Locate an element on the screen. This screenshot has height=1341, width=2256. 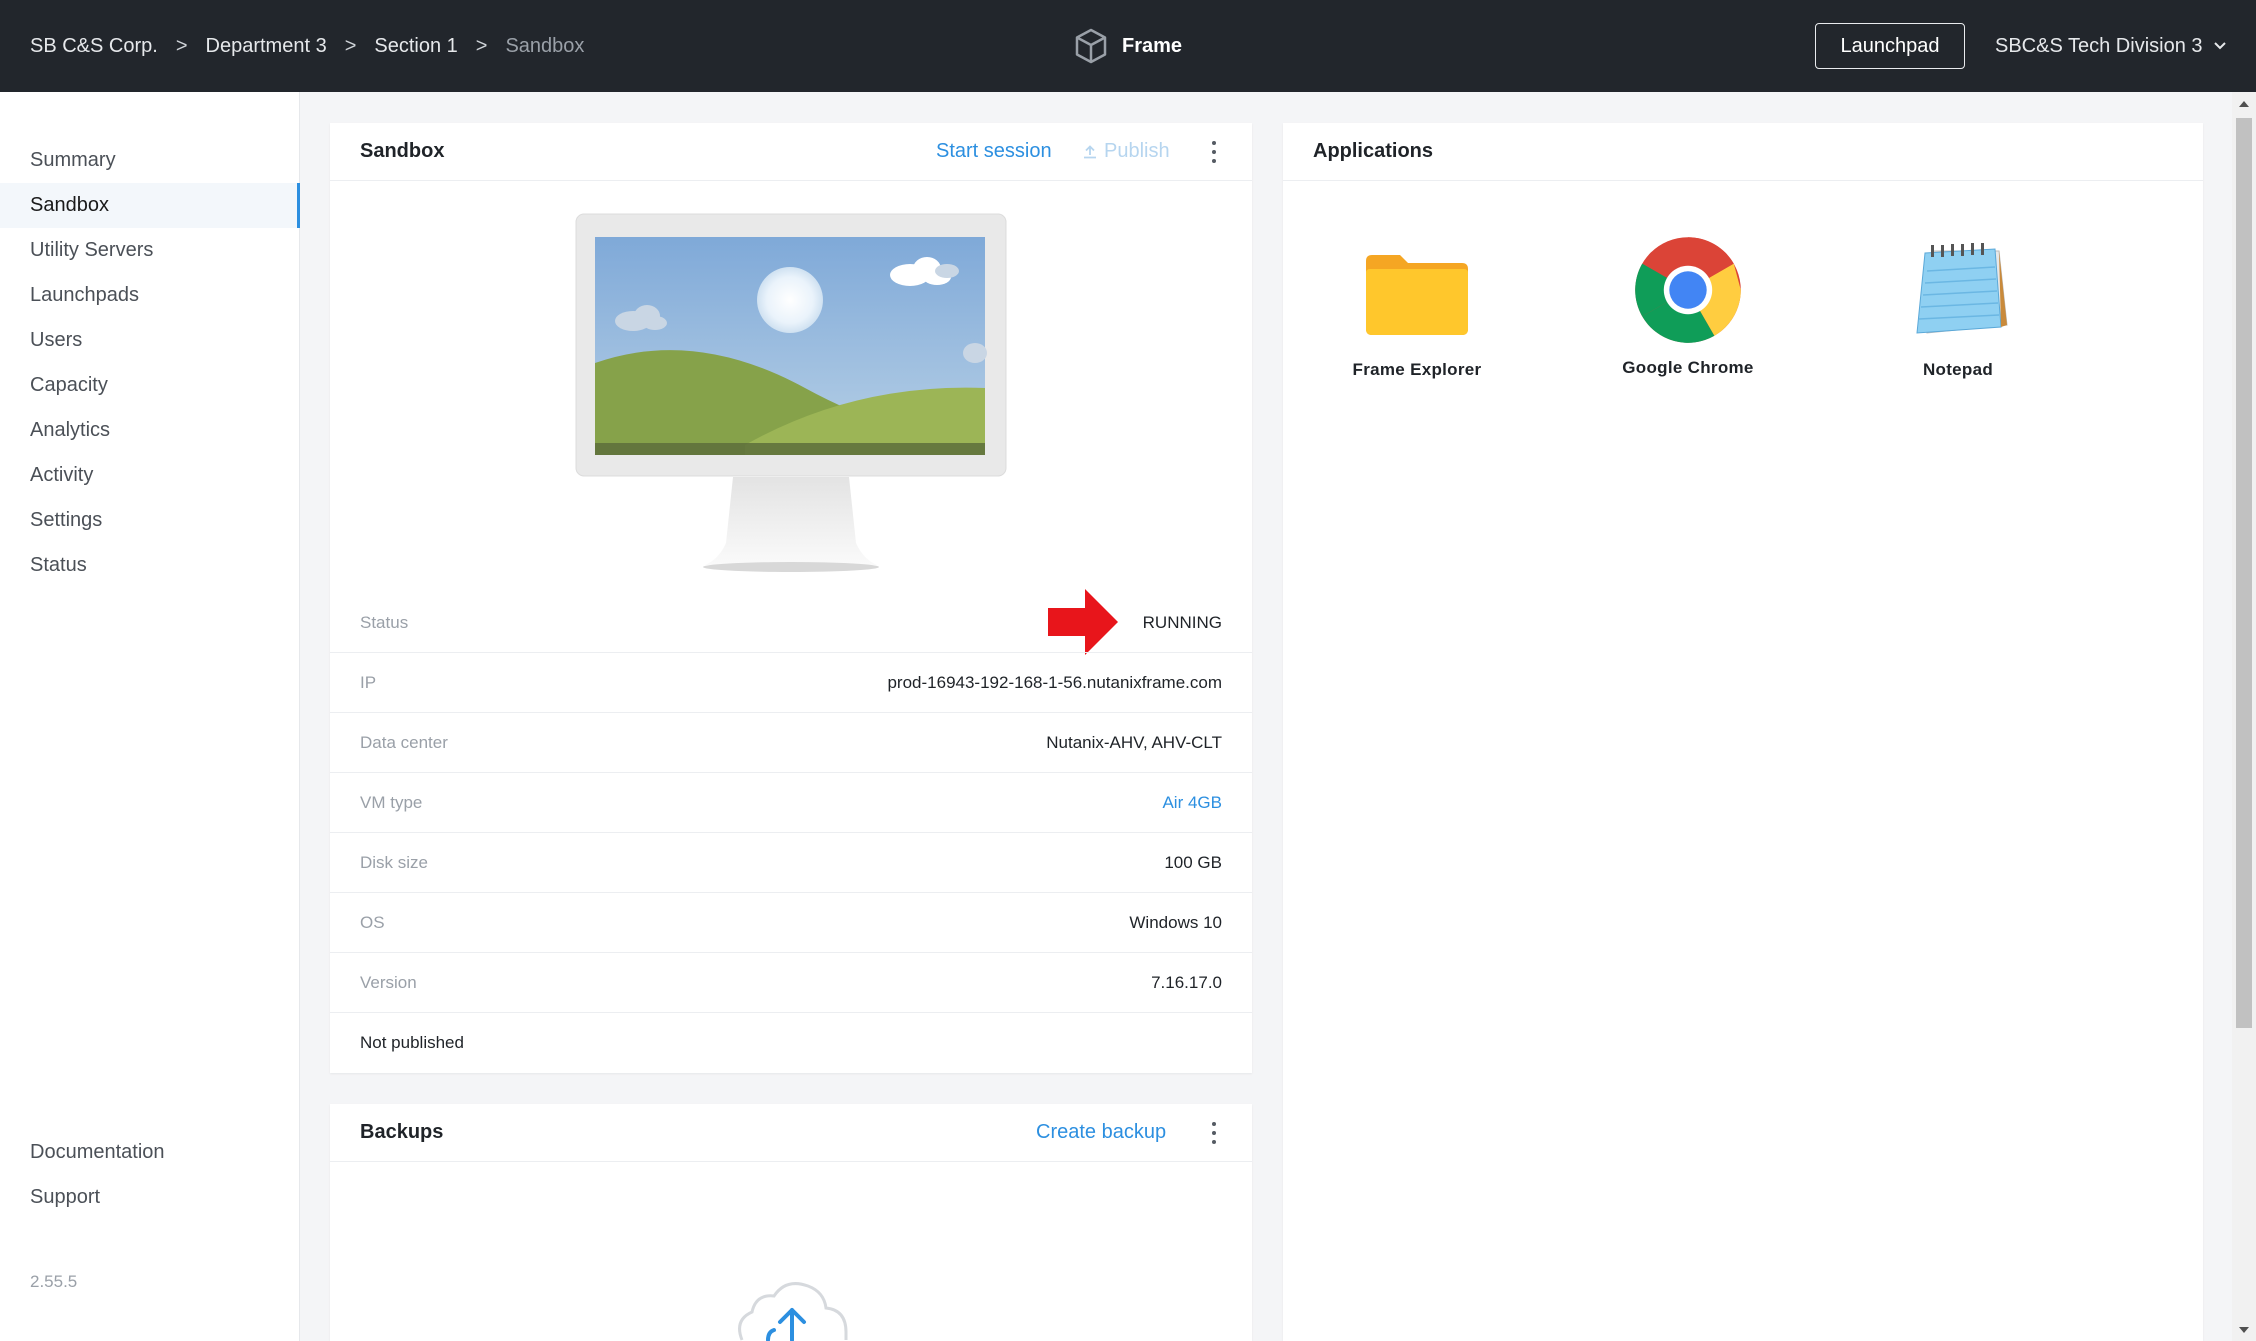
detail-label: VM type is located at coordinates (391, 802).